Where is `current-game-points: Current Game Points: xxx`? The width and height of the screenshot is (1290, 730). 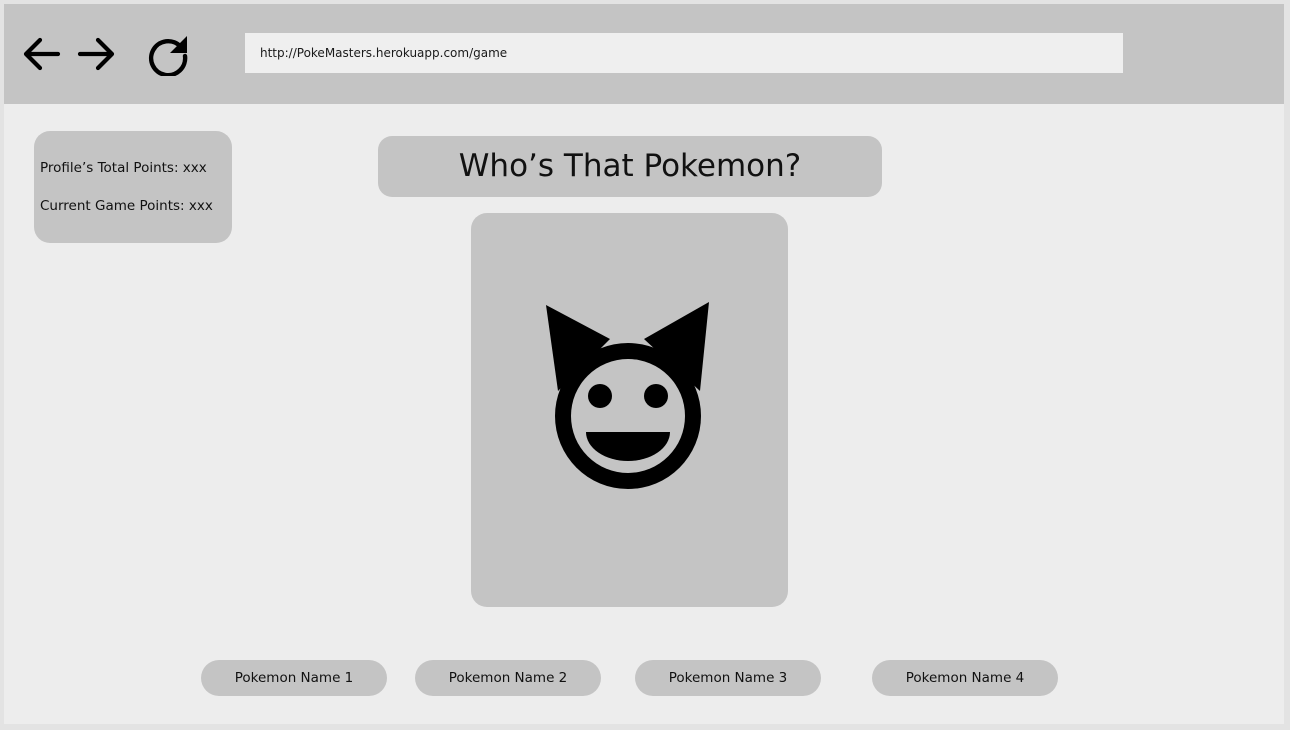
current-game-points: Current Game Points: xxx is located at coordinates (126, 206).